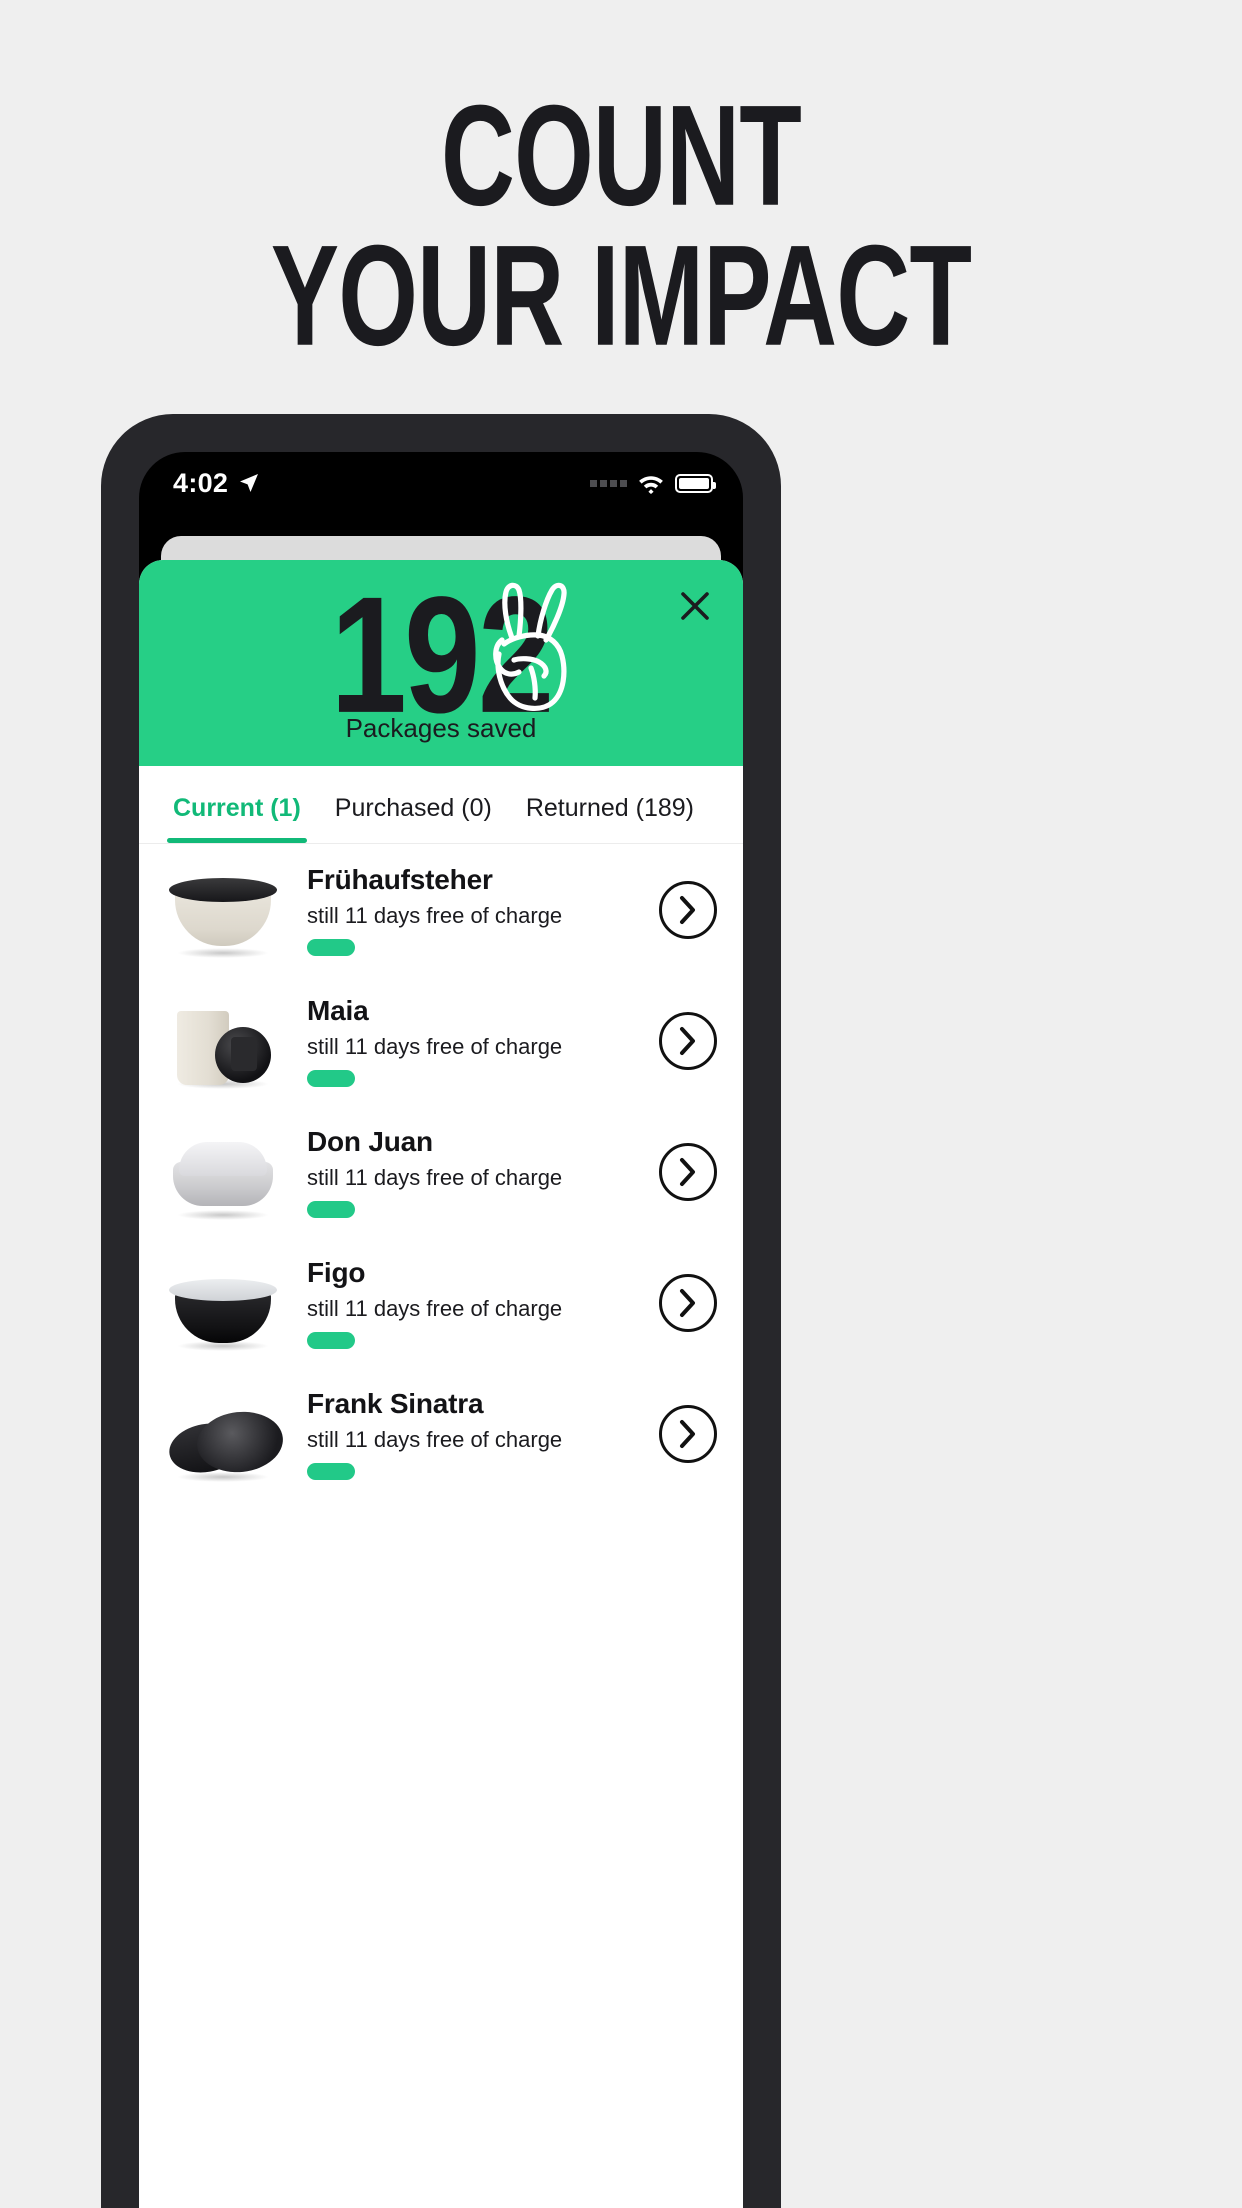 The height and width of the screenshot is (2208, 1242). I want to click on item-text: Figo still 11 days free of charge, so click(476, 1303).